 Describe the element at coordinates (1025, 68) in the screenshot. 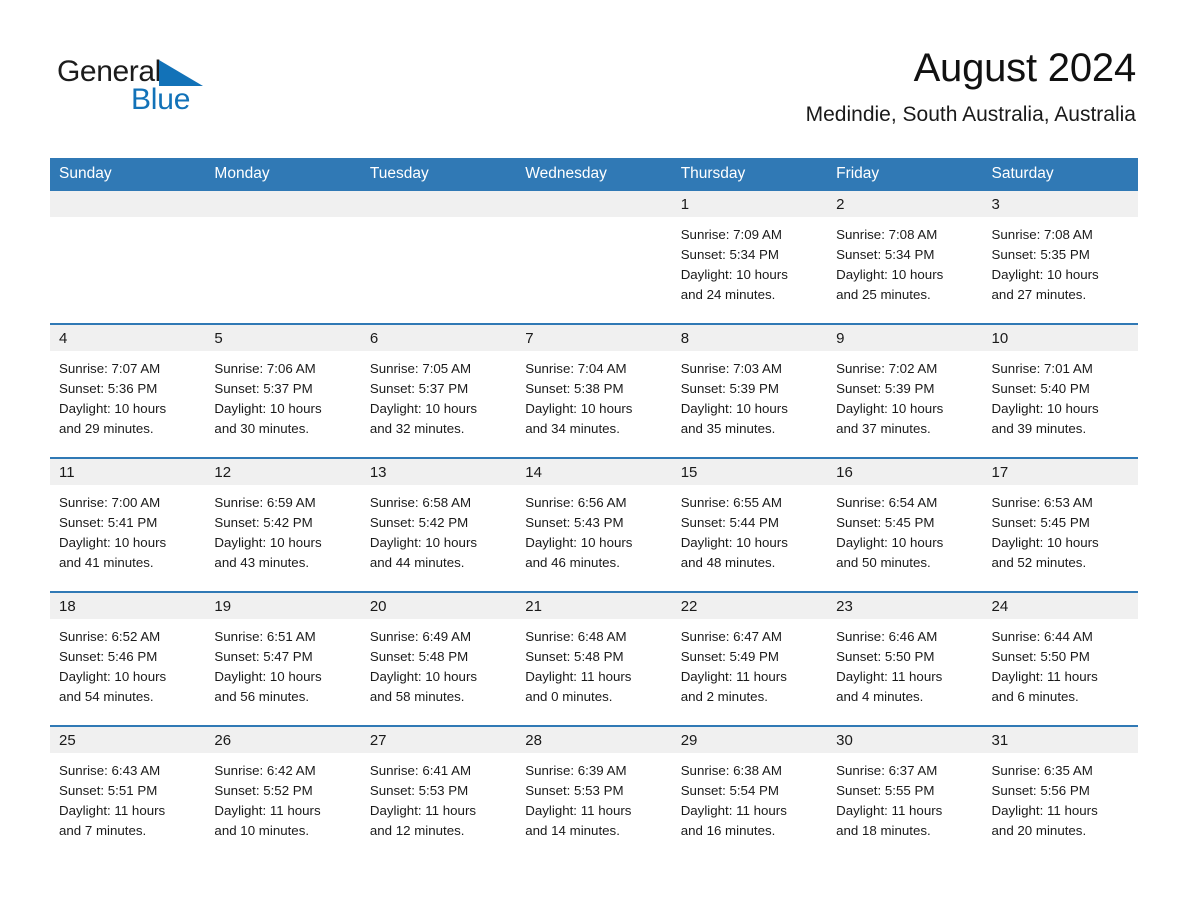

I see `page-title: August 2024` at that location.